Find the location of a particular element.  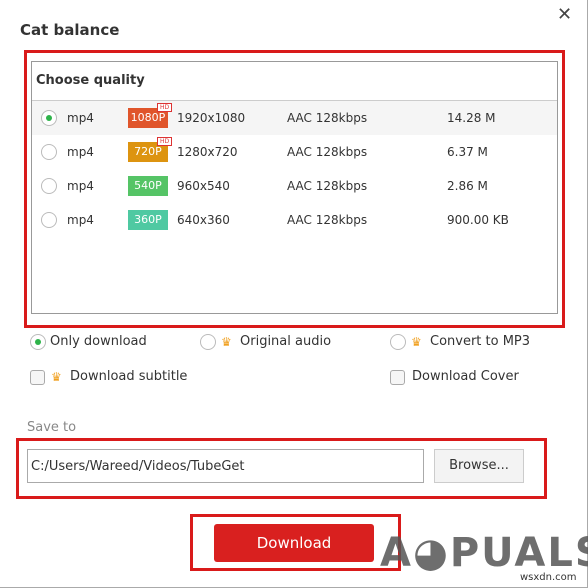

quality-row: mp4 360P 640x360 AAC 128kbps 900.00 KB is located at coordinates (294, 220).